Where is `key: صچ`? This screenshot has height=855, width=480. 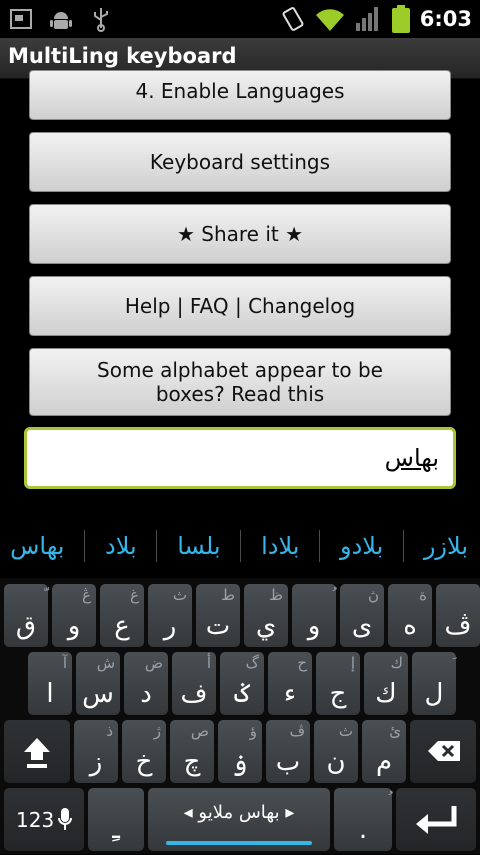
key: صچ is located at coordinates (192, 751).